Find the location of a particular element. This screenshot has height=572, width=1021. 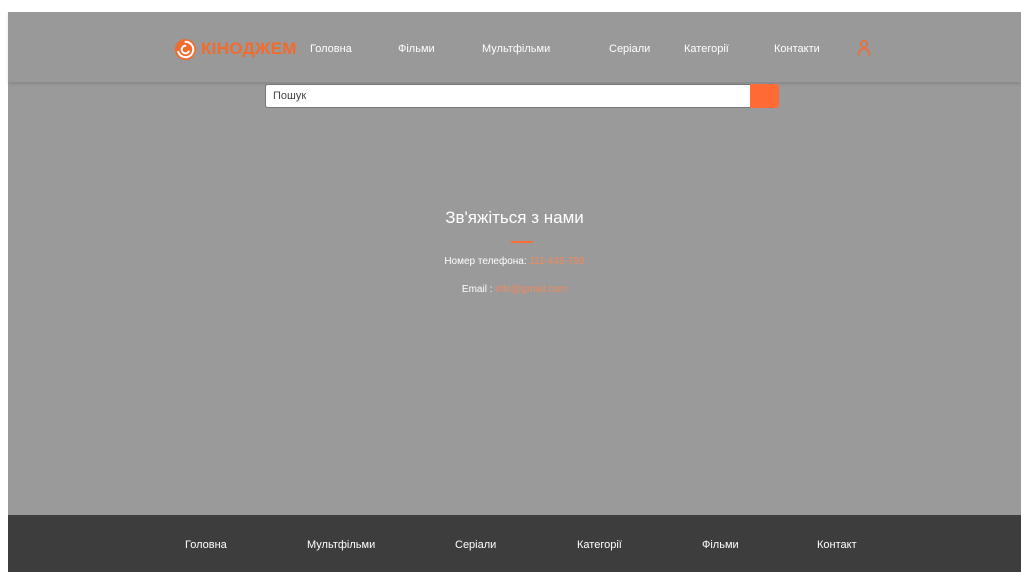

nav-item-cartoons: Мультфільми is located at coordinates (516, 49).